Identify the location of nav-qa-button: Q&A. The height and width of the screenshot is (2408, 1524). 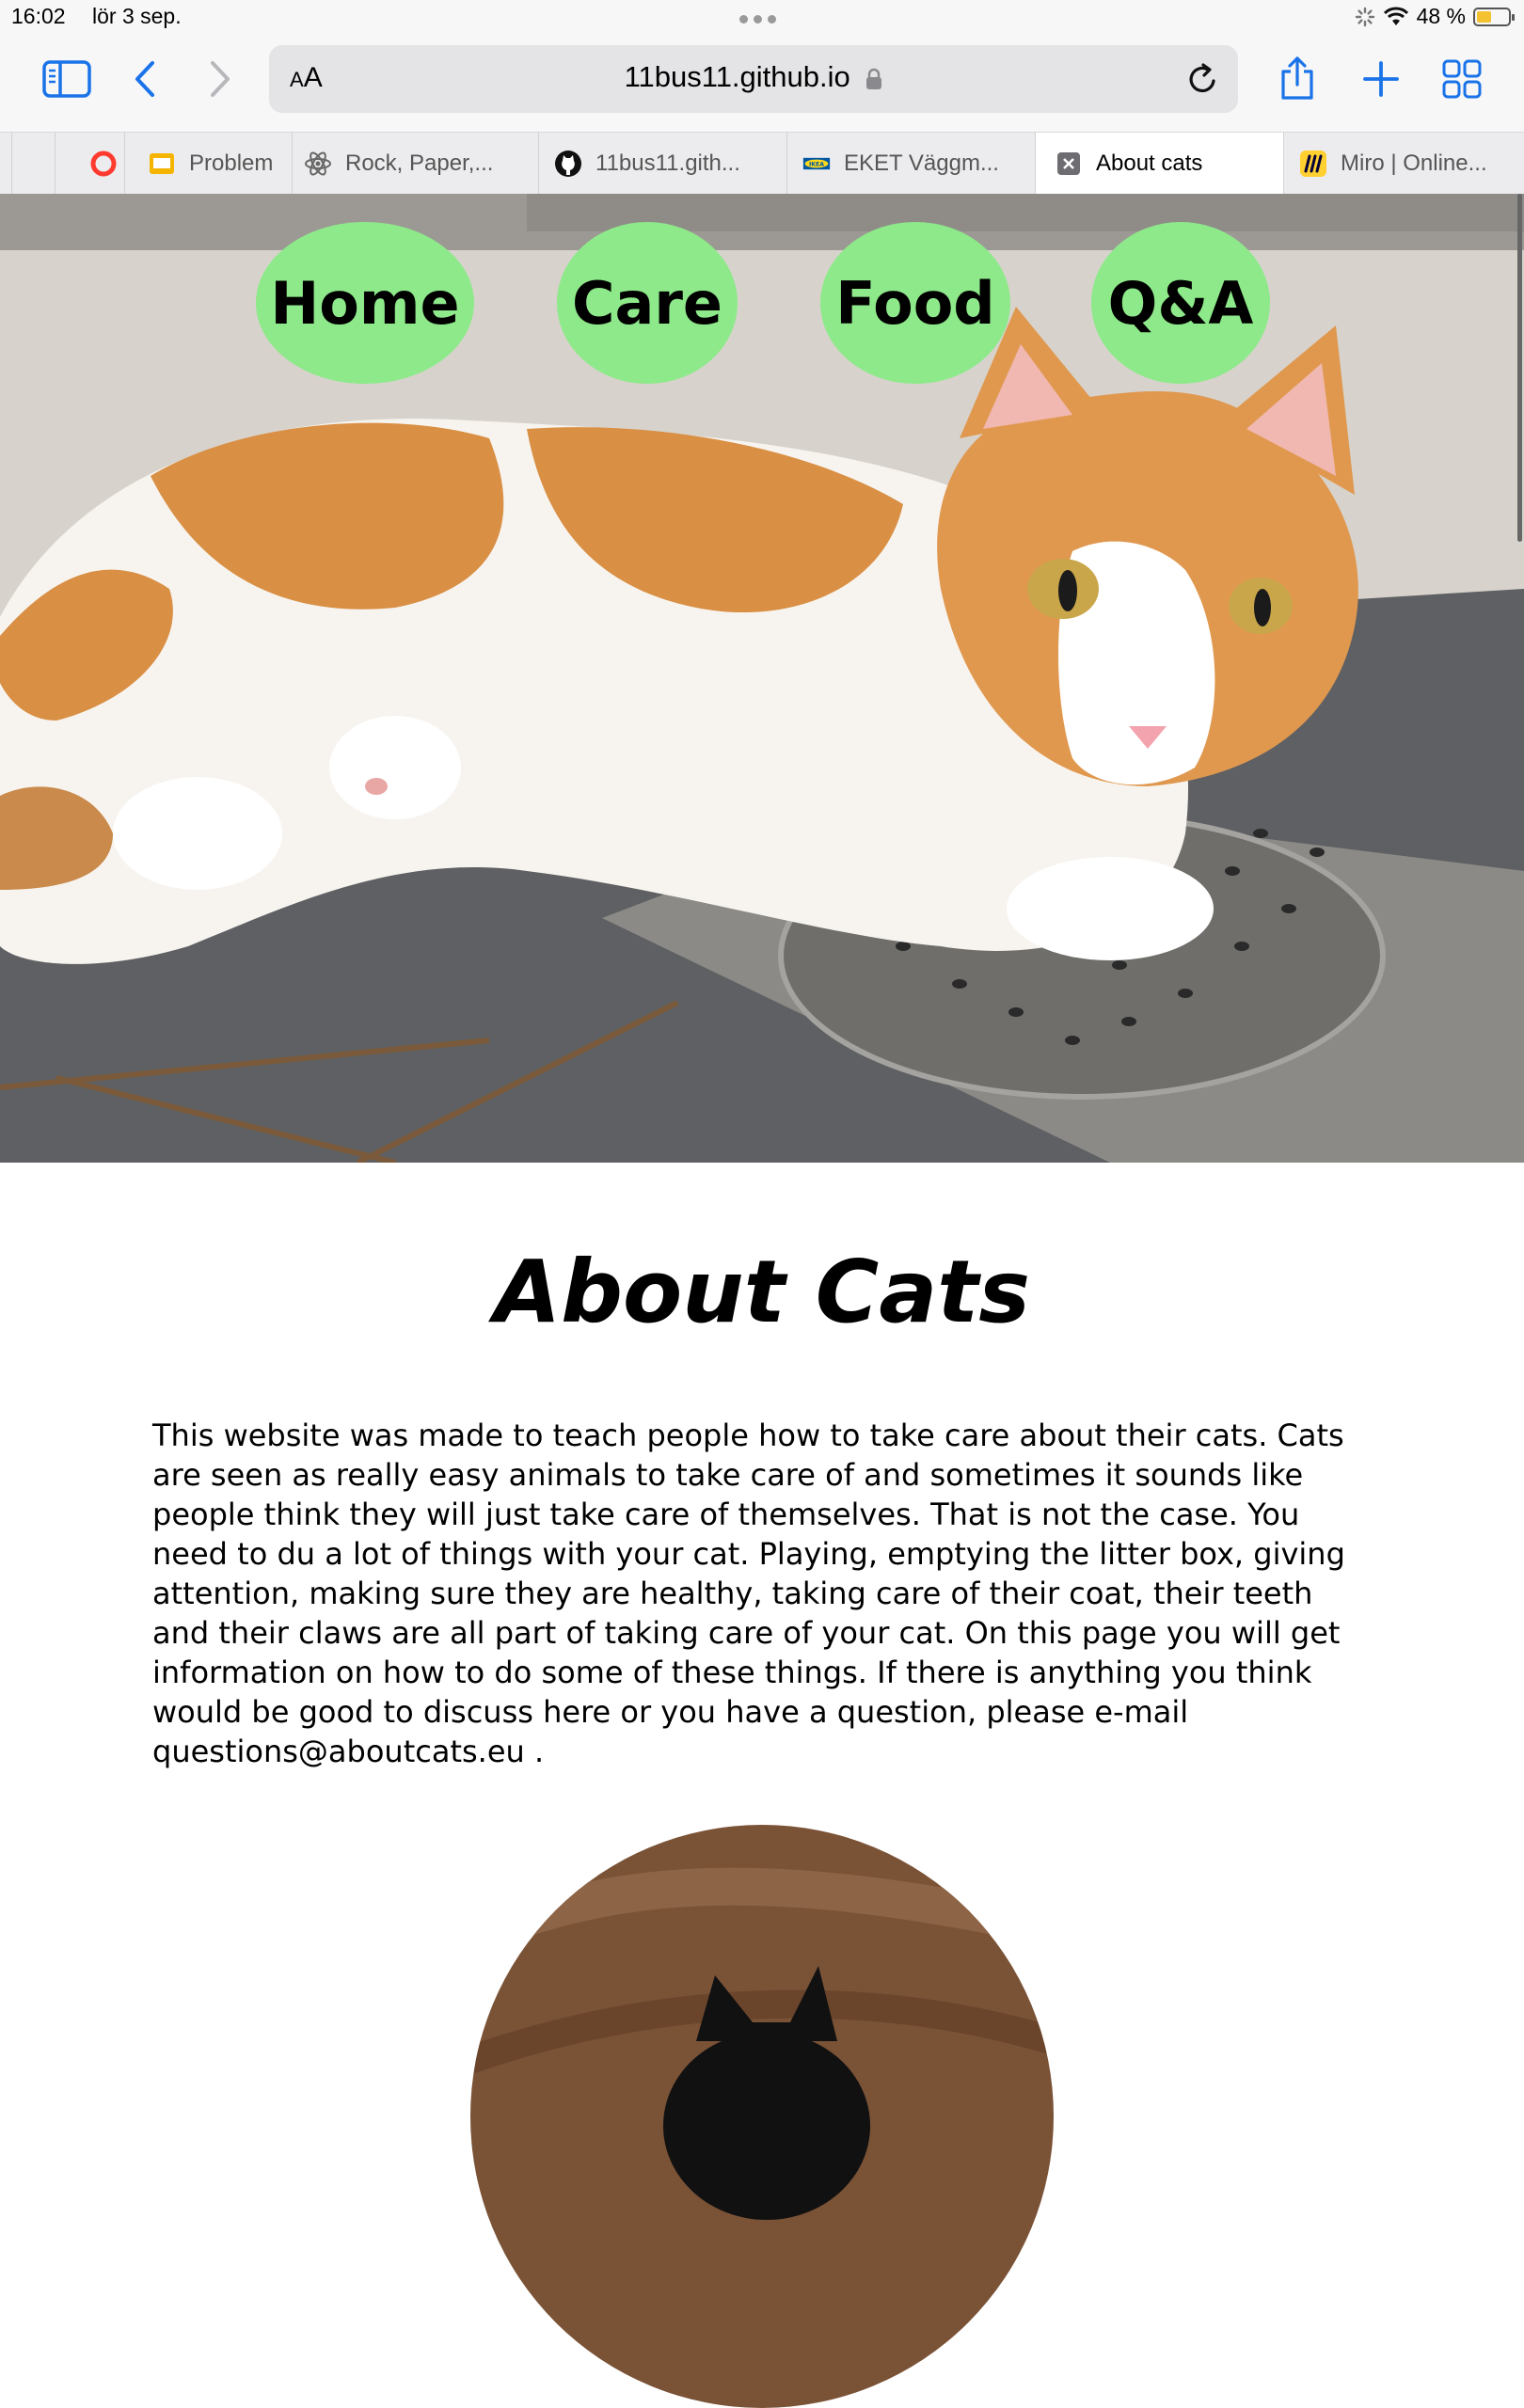
(1181, 303).